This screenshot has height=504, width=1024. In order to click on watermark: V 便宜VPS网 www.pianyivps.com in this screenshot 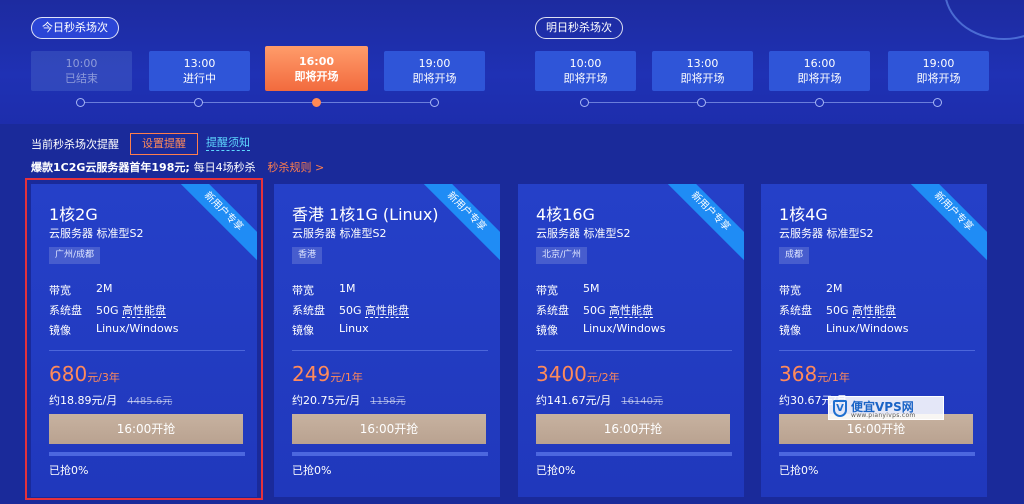, I will do `click(886, 408)`.